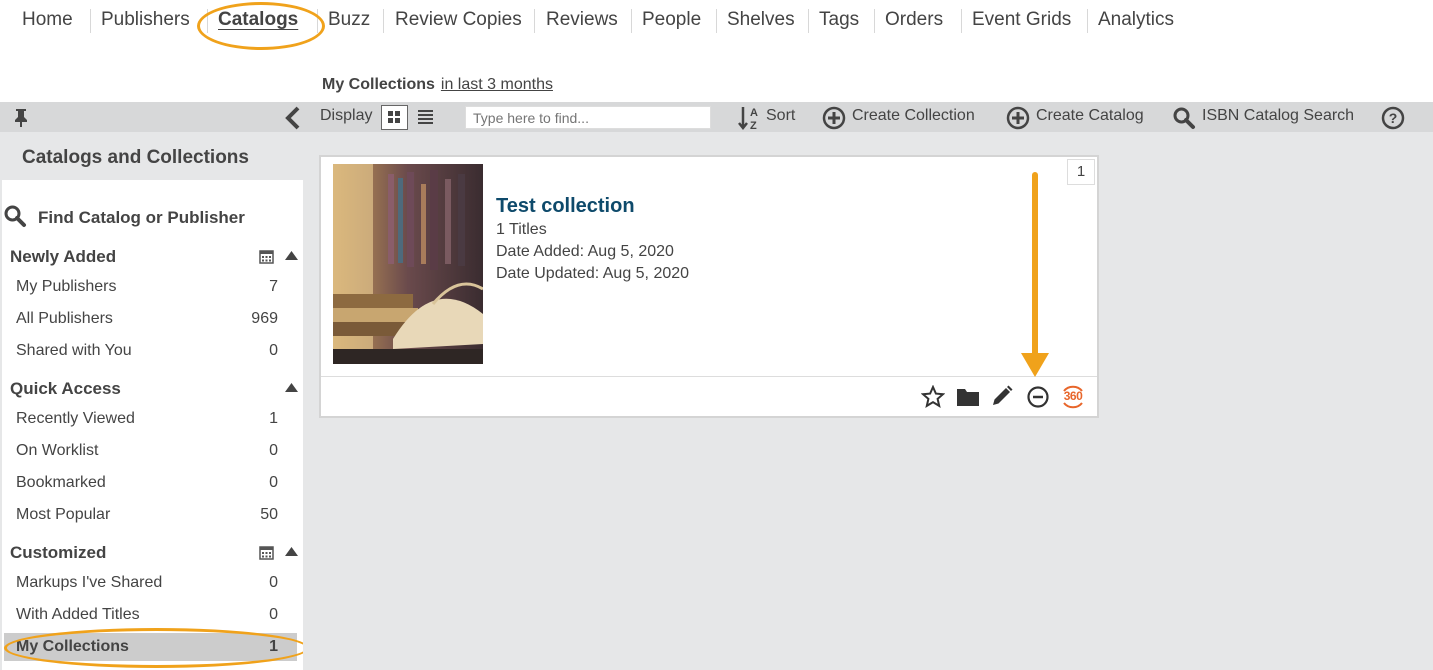 This screenshot has width=1433, height=670. I want to click on section-customized: Customized, so click(58, 553).